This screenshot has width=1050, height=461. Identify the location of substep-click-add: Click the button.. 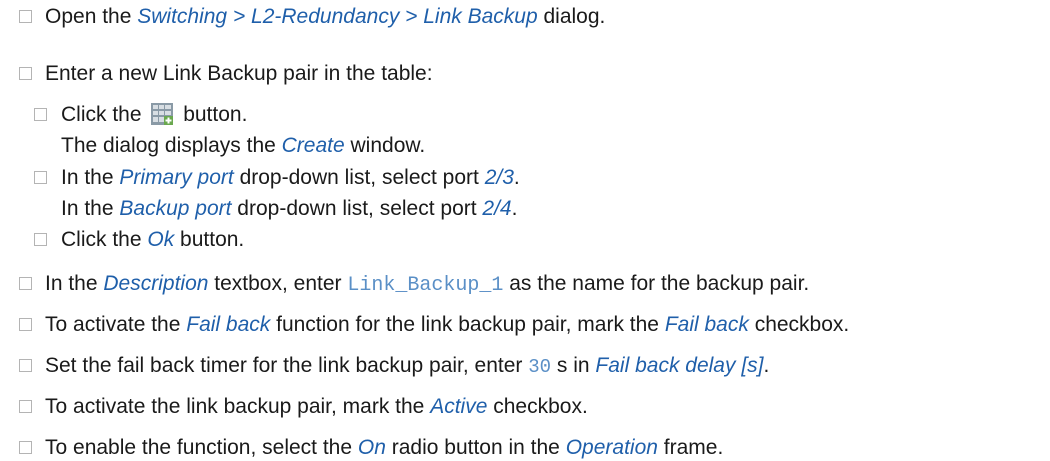
(154, 114).